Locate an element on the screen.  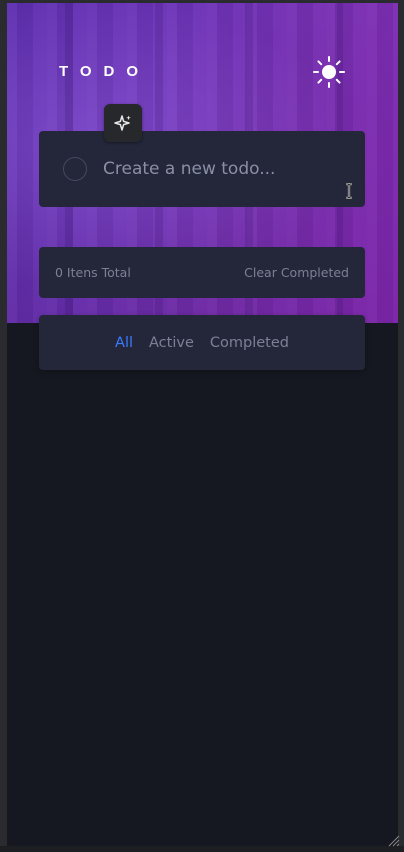
filter-all: All is located at coordinates (124, 343).